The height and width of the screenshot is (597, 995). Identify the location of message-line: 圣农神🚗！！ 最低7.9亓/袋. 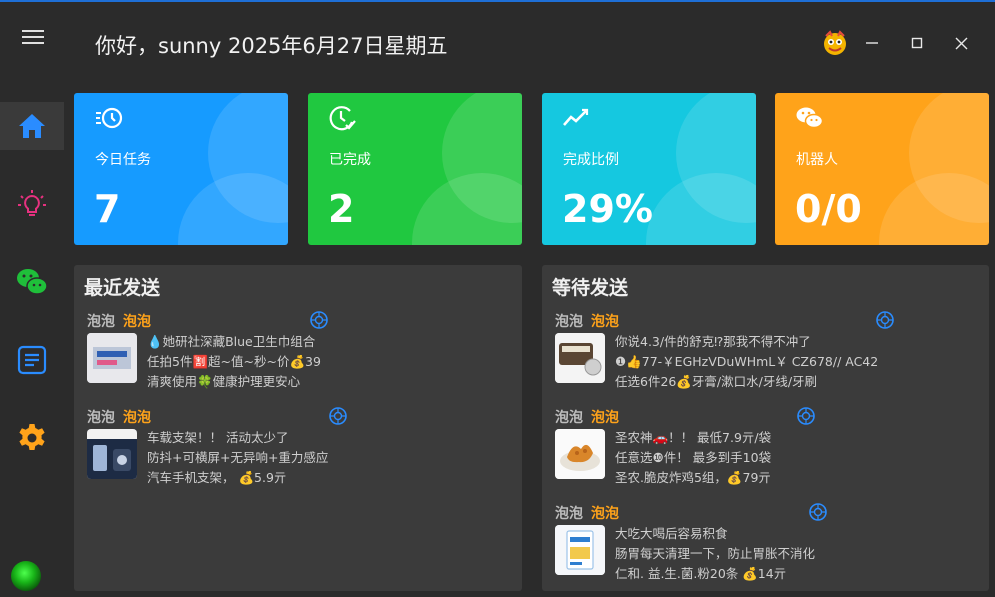
(693, 437).